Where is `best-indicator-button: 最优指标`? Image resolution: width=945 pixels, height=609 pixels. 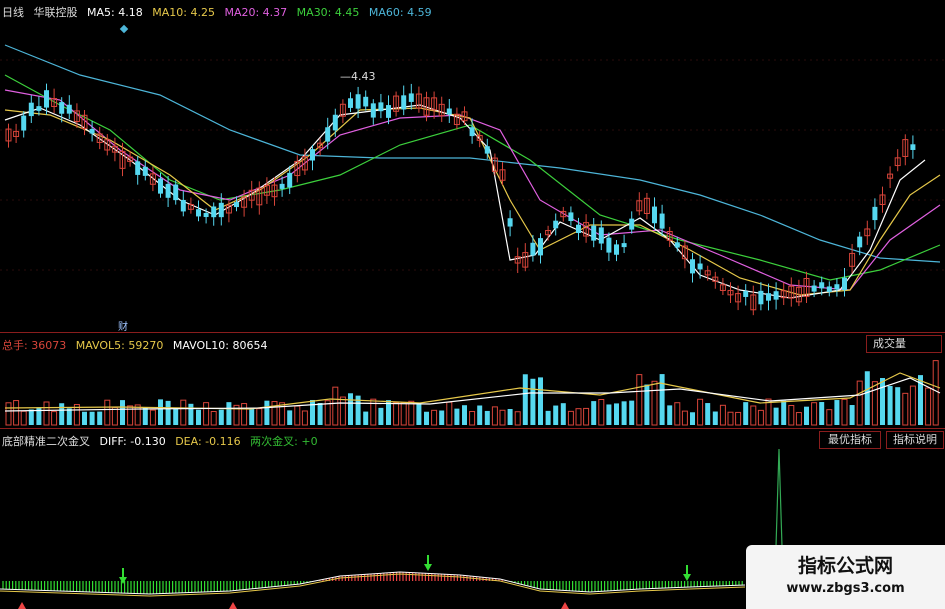 best-indicator-button: 最优指标 is located at coordinates (850, 440).